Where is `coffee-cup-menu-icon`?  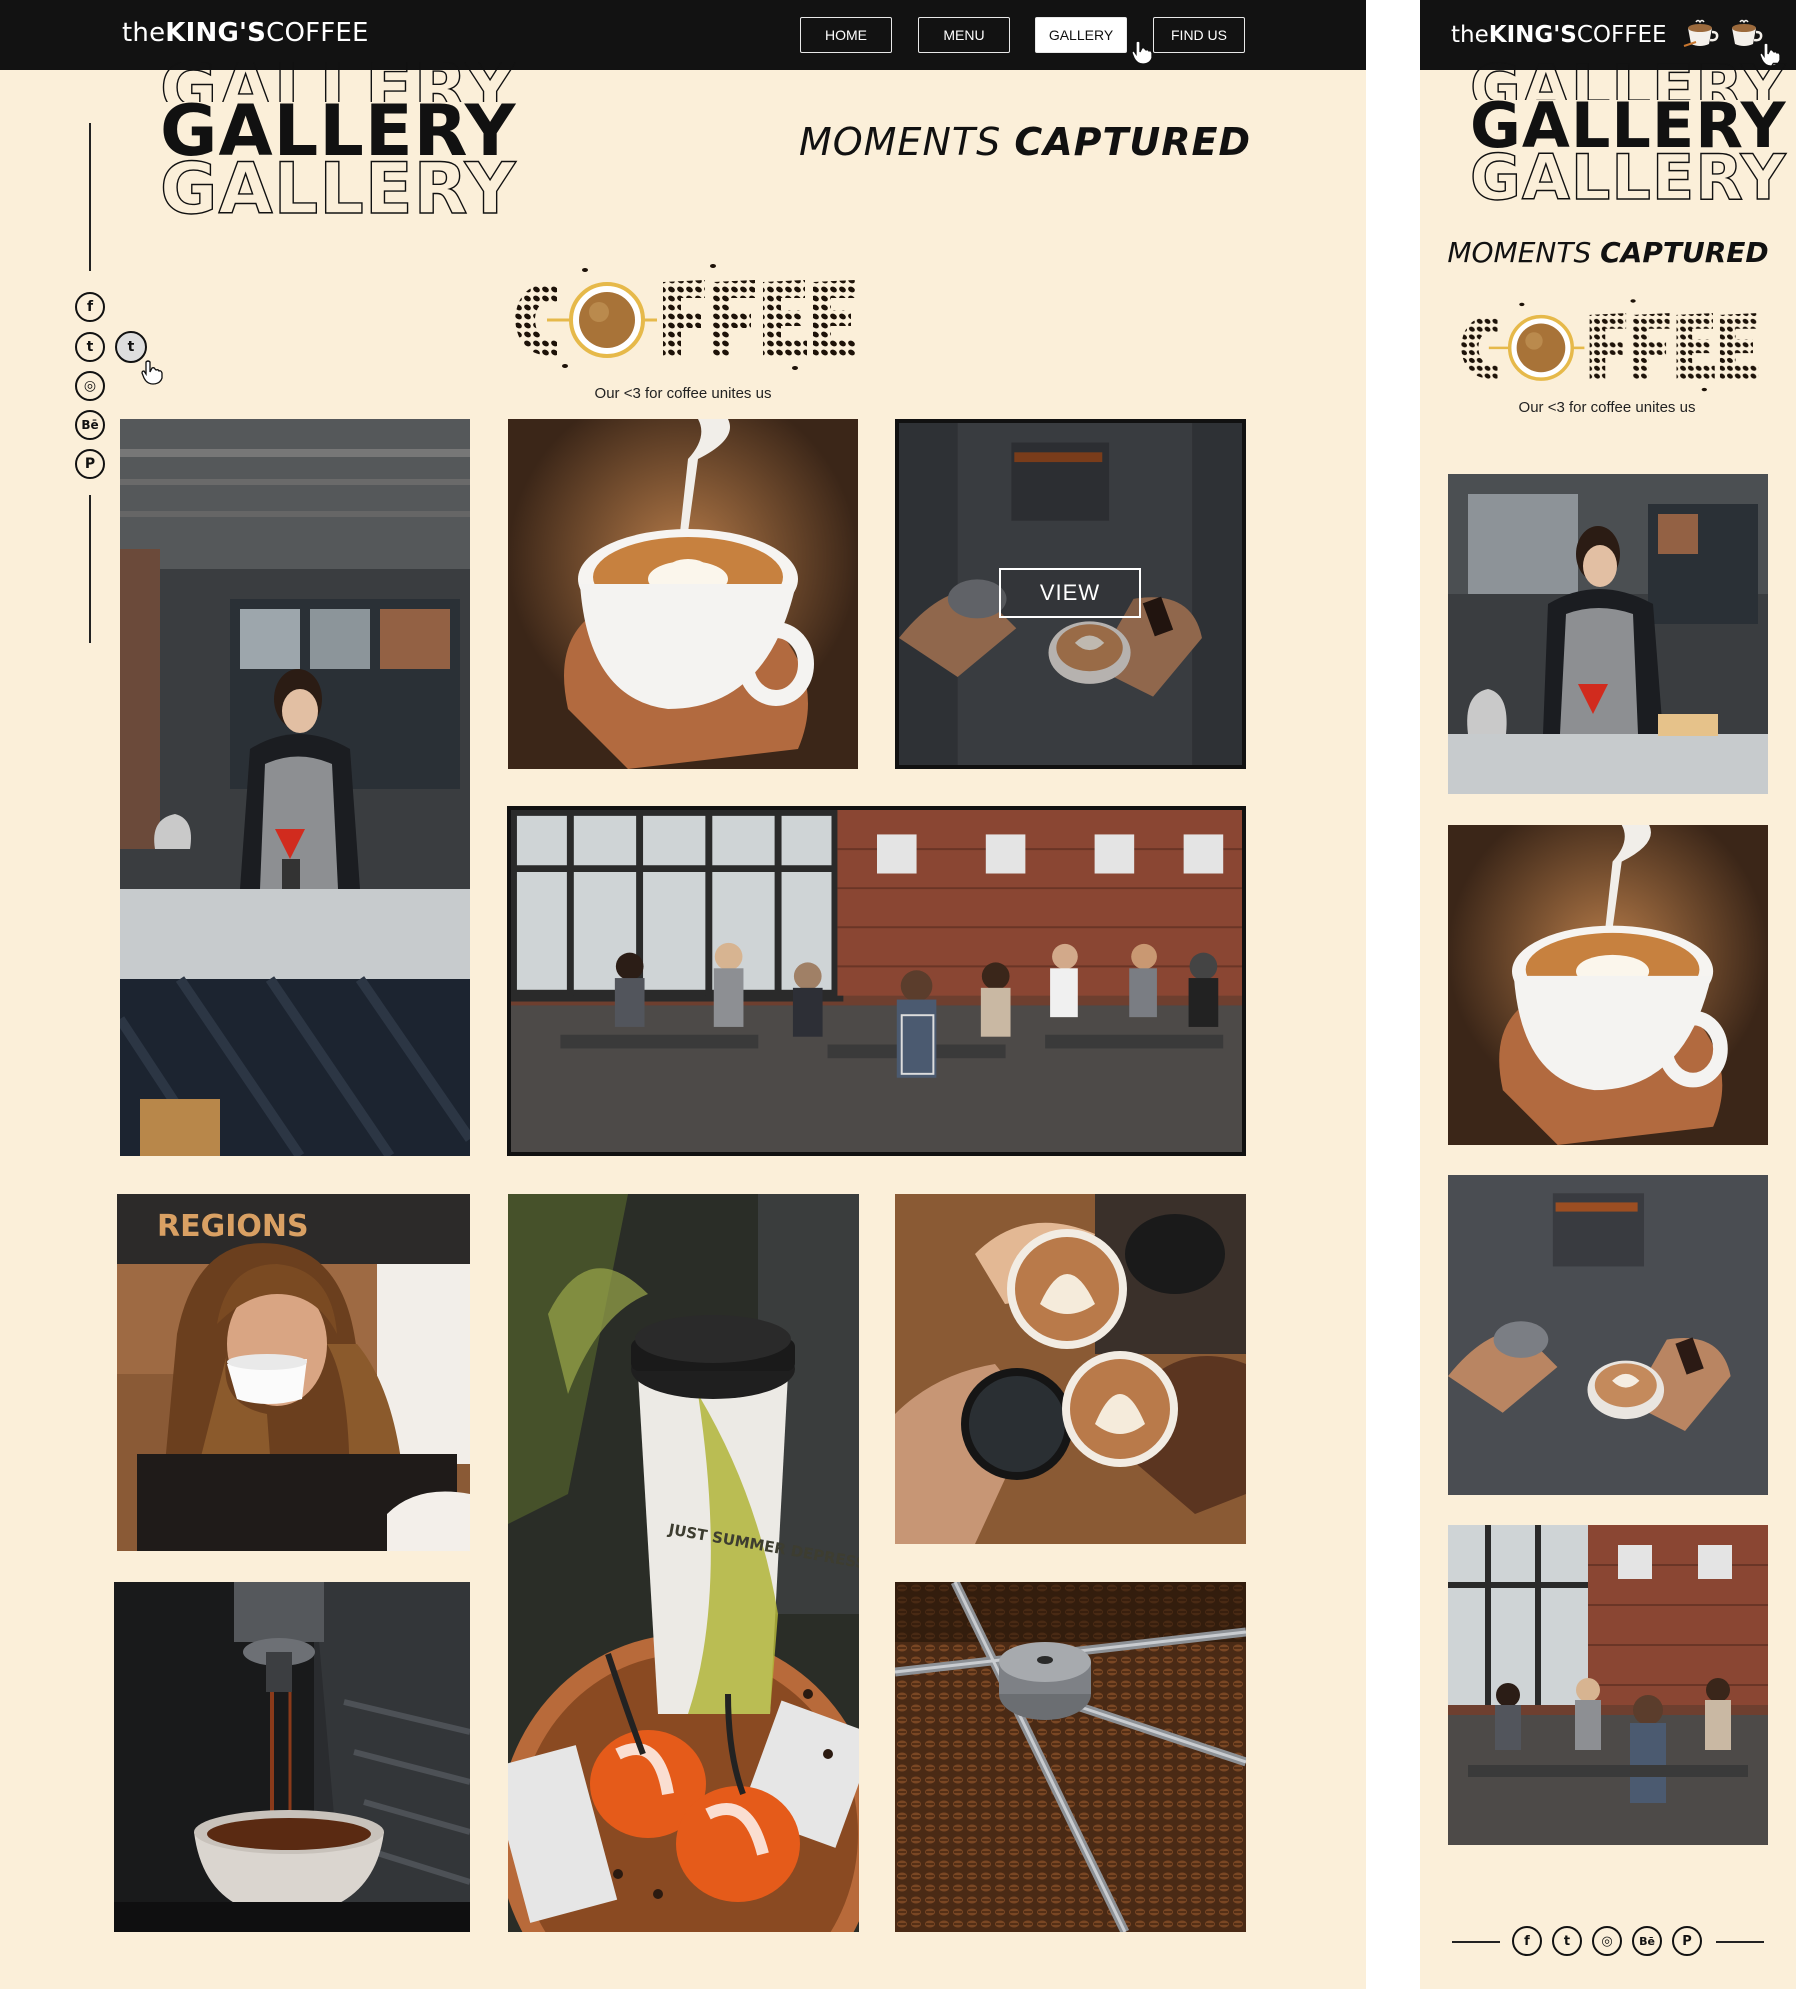 coffee-cup-menu-icon is located at coordinates (1701, 34).